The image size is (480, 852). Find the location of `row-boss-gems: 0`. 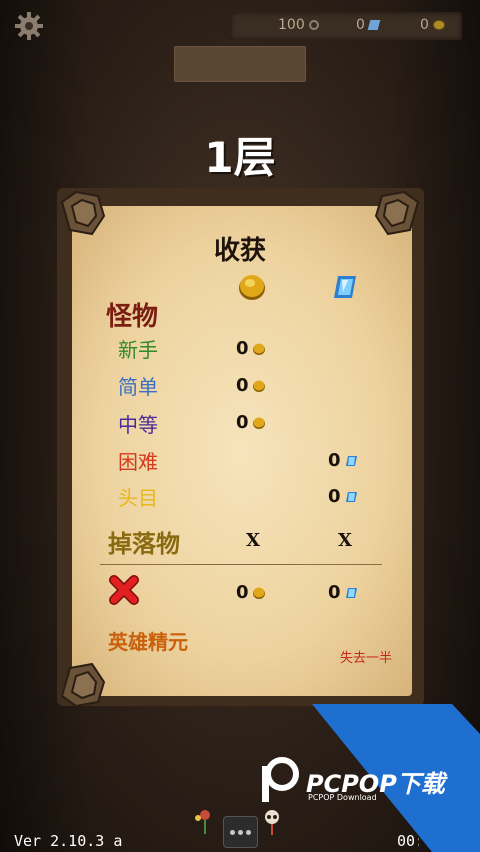

row-boss-gems: 0 is located at coordinates (343, 496).